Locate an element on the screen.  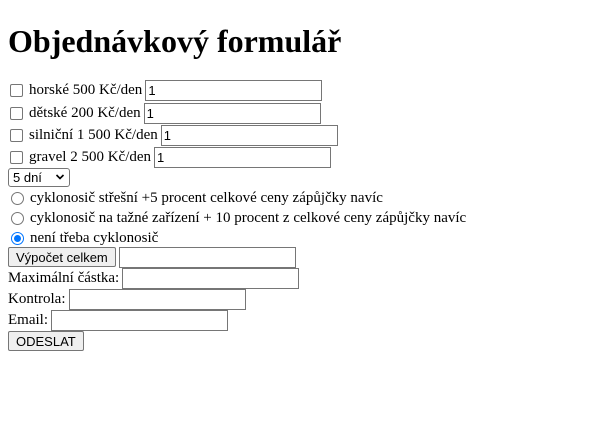
bike-kids-label: dětské 200 Kč/den is located at coordinates (85, 112).